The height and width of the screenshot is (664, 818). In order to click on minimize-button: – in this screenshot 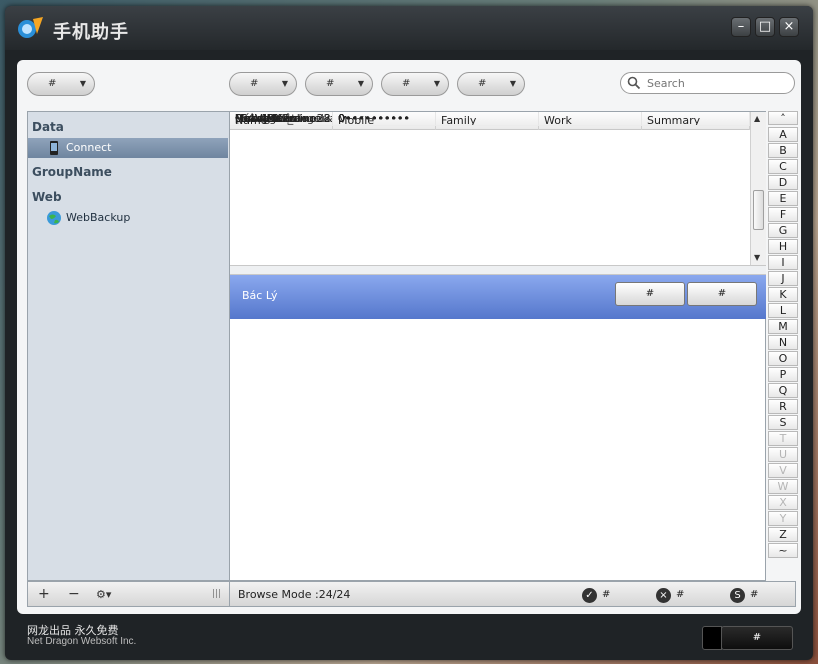, I will do `click(741, 27)`.